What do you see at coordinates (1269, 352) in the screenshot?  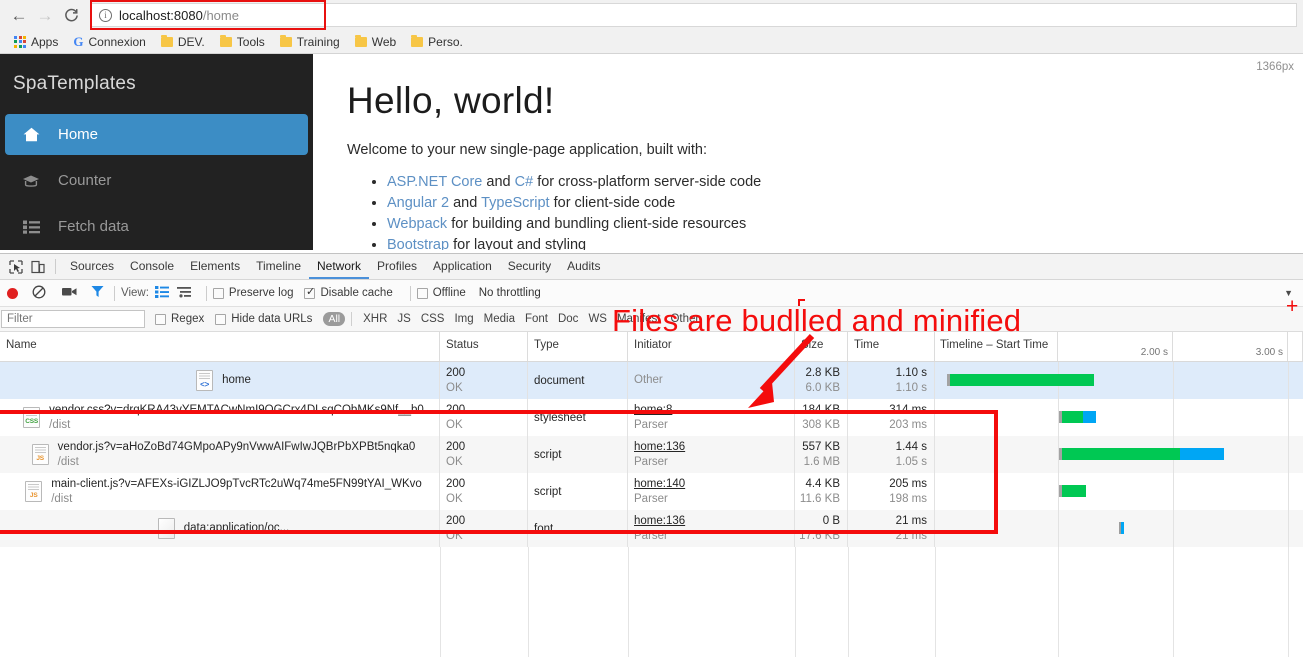 I see `tick-label: 3.00 s` at bounding box center [1269, 352].